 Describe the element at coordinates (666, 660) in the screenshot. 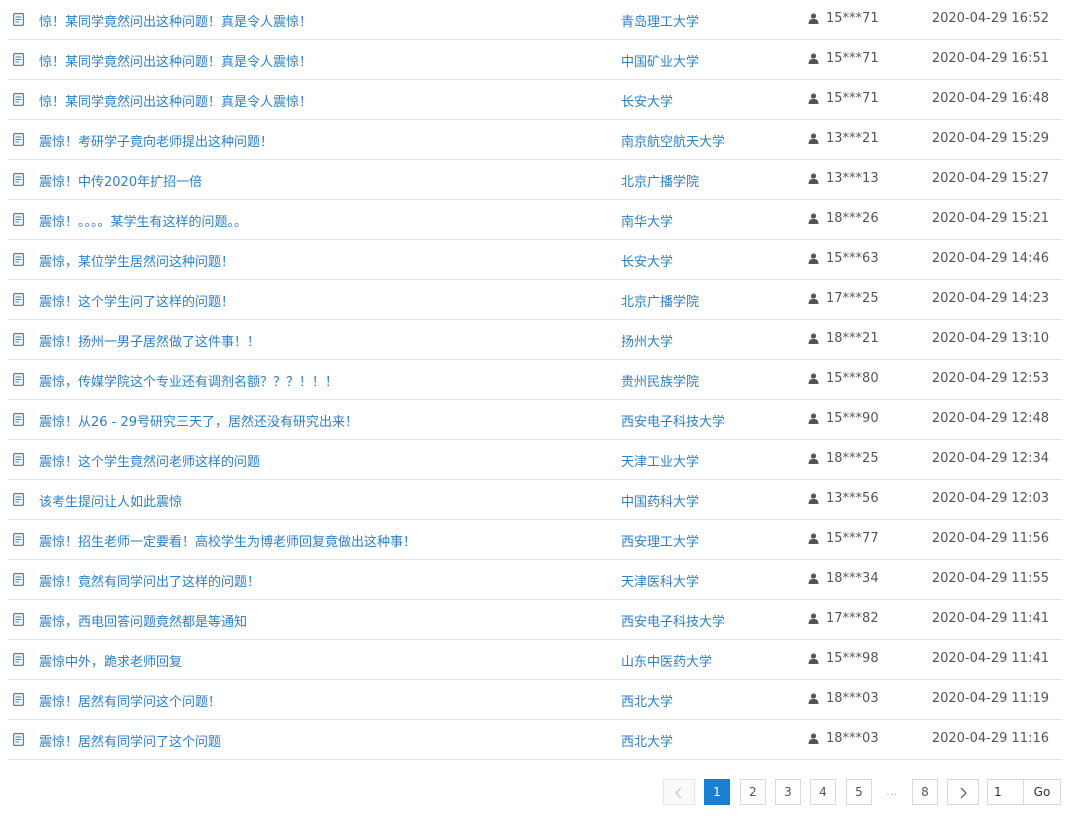

I see `school-link: 山东中医药大学` at that location.